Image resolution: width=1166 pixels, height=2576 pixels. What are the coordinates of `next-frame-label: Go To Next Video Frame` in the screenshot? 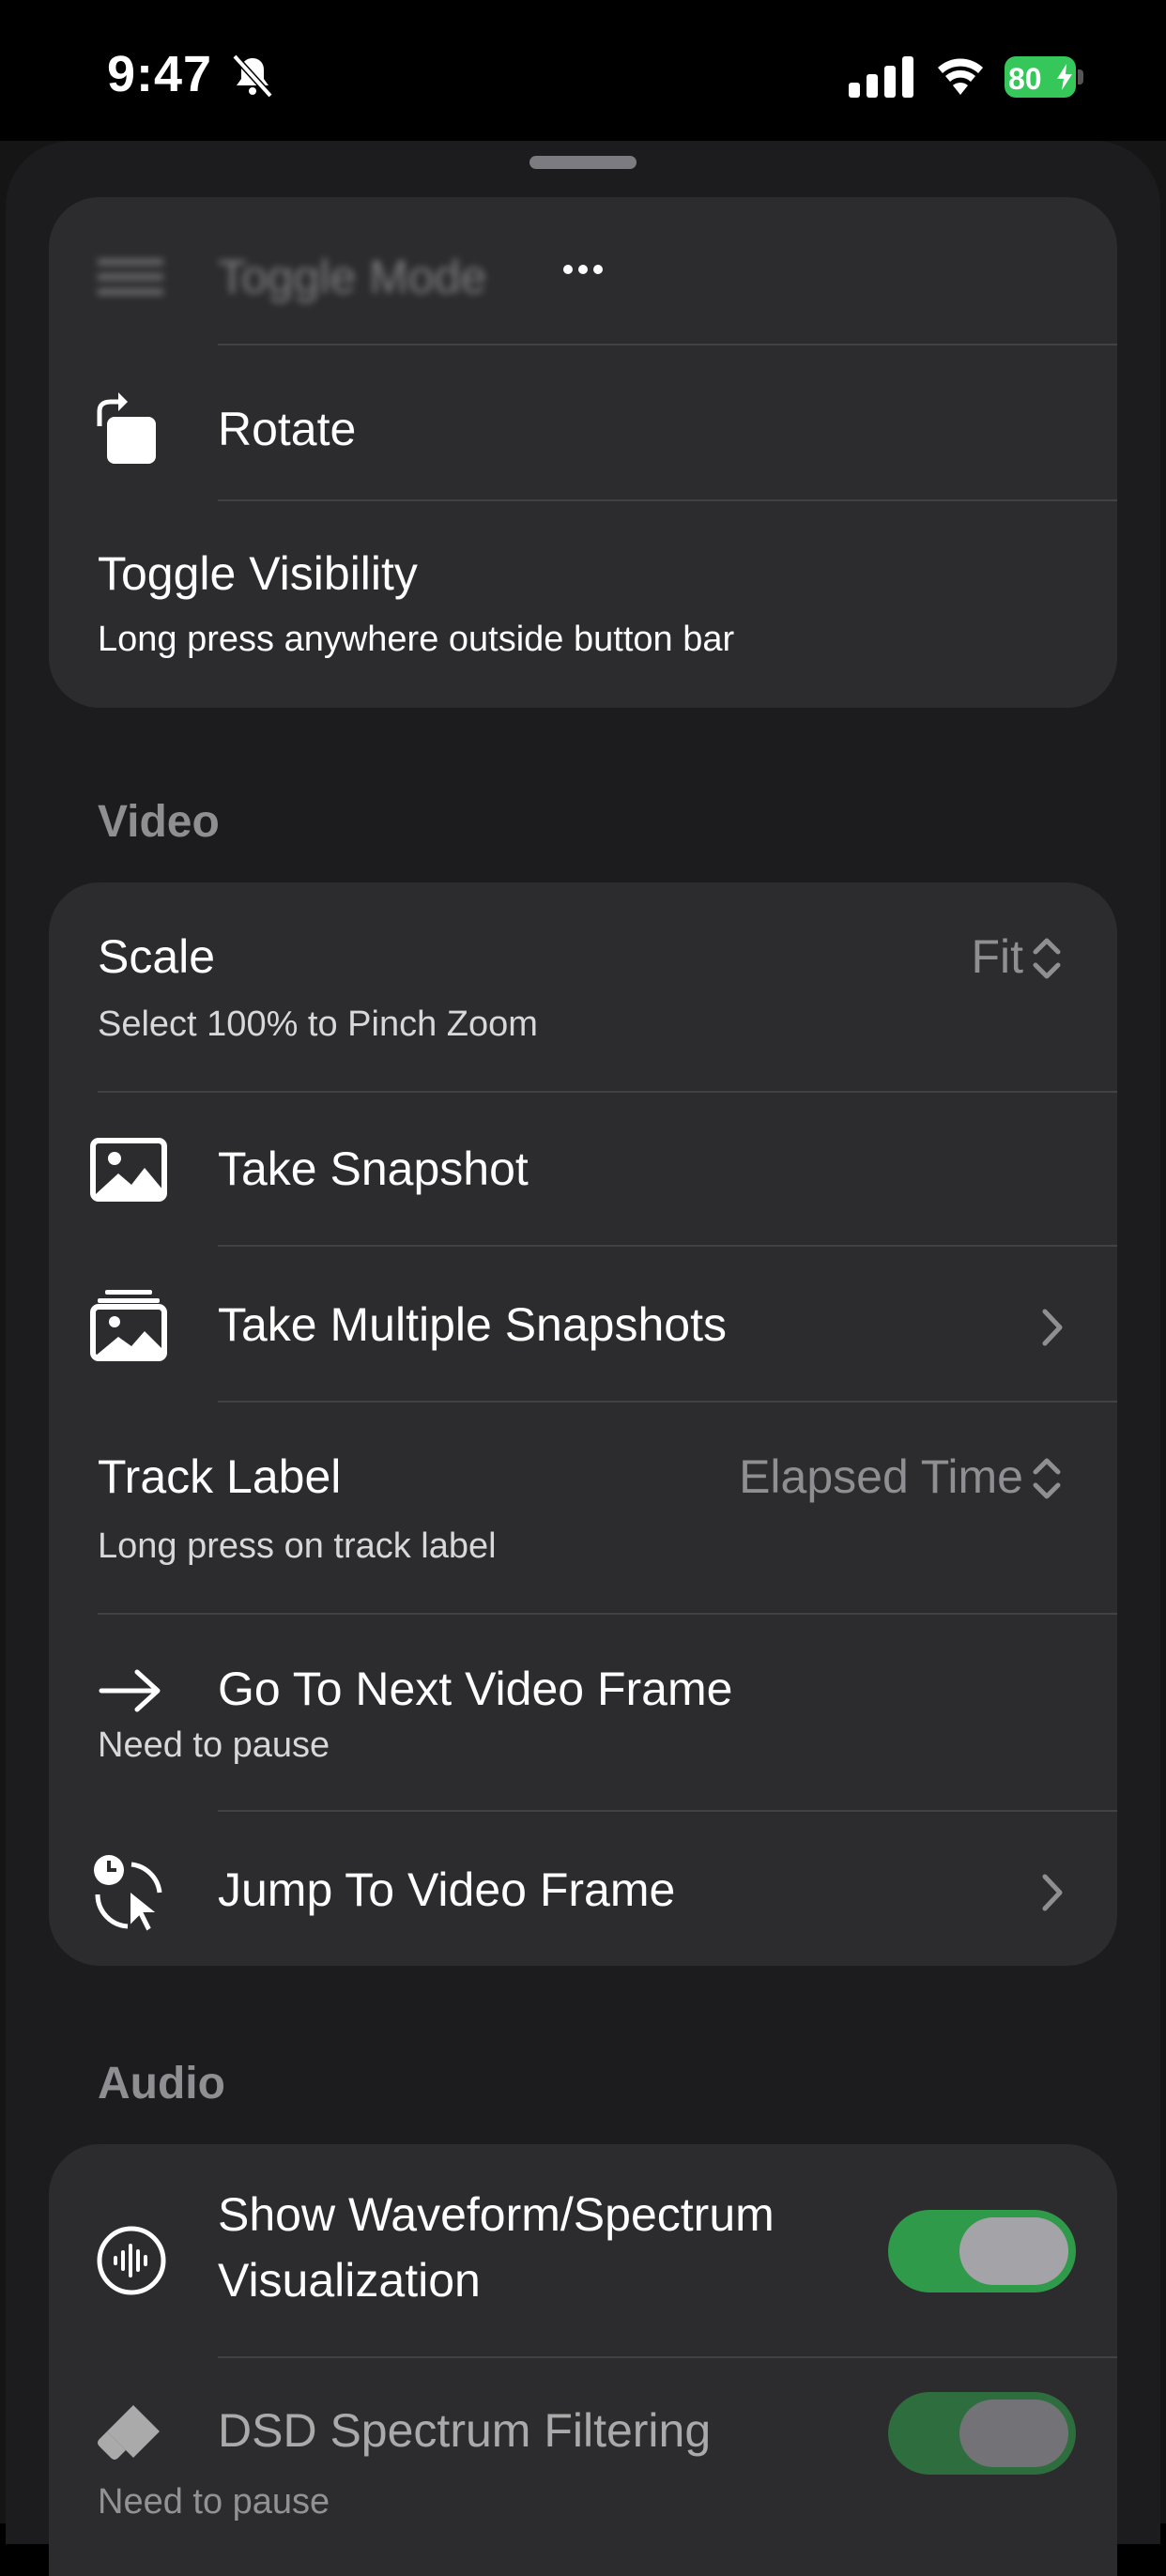 It's located at (475, 1689).